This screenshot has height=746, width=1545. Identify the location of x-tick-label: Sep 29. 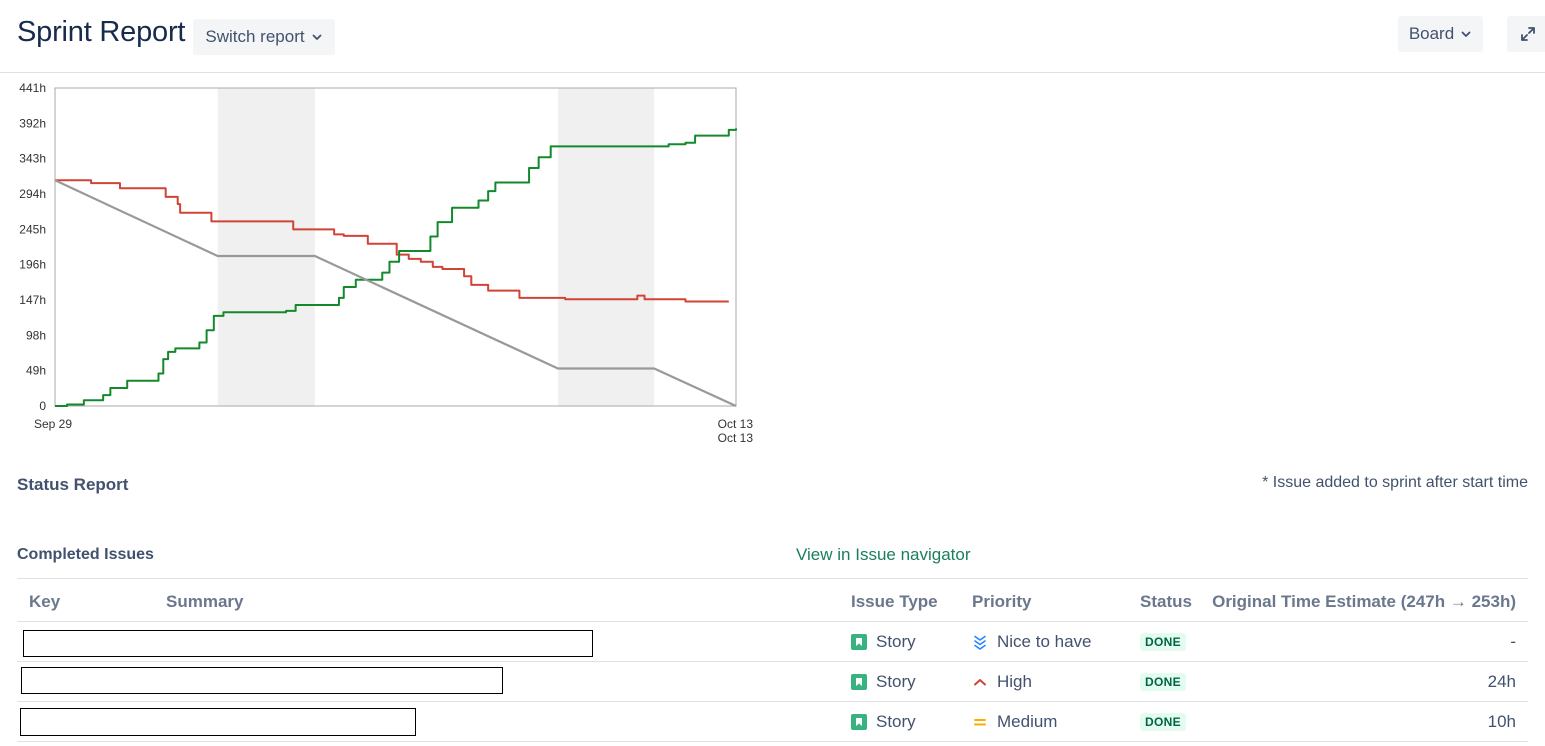
(53, 424).